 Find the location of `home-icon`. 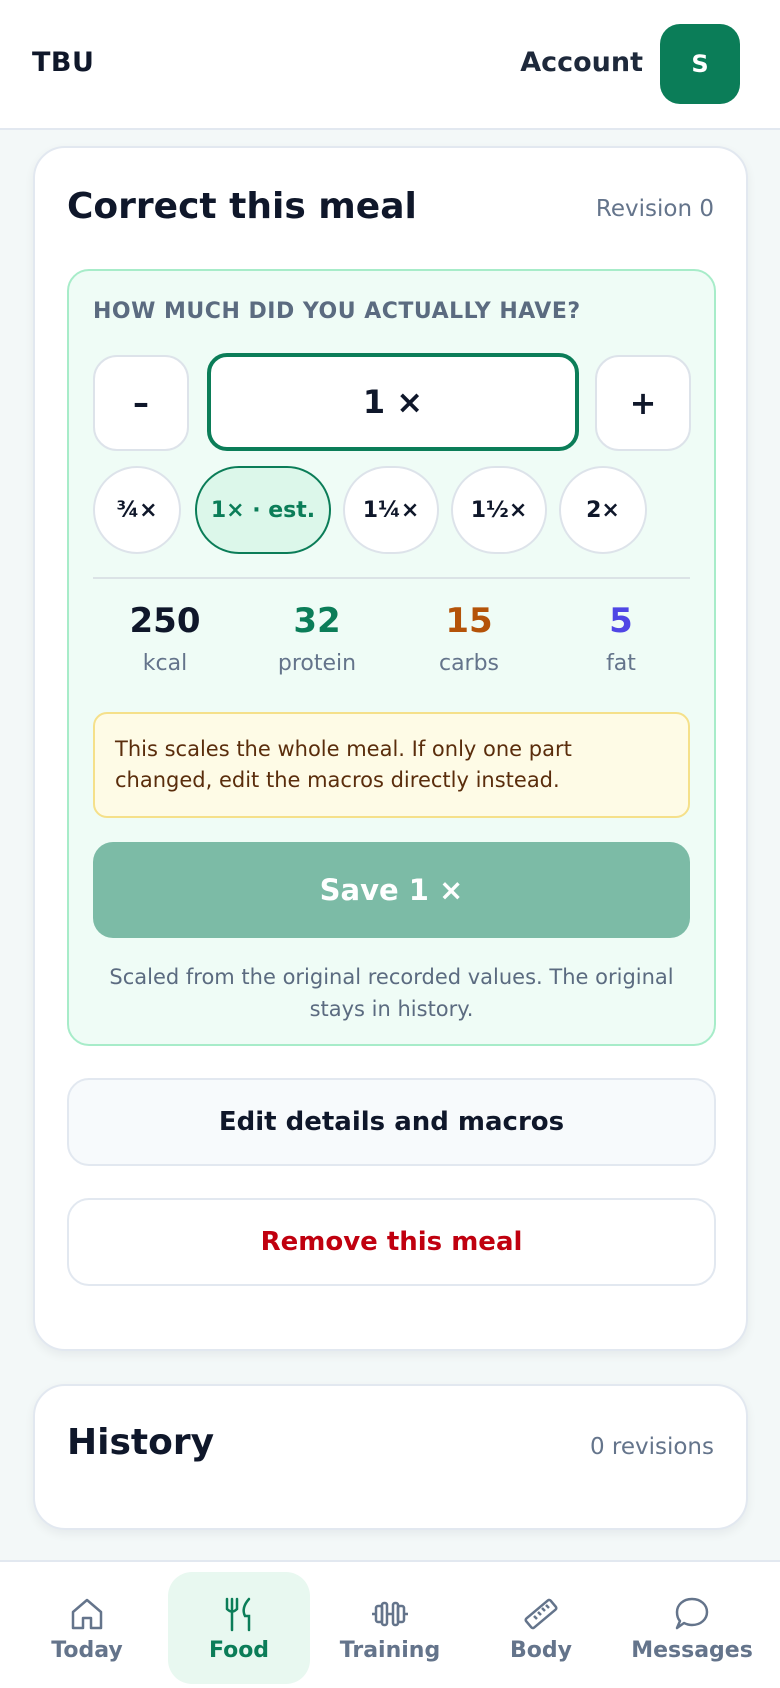

home-icon is located at coordinates (87, 1613).